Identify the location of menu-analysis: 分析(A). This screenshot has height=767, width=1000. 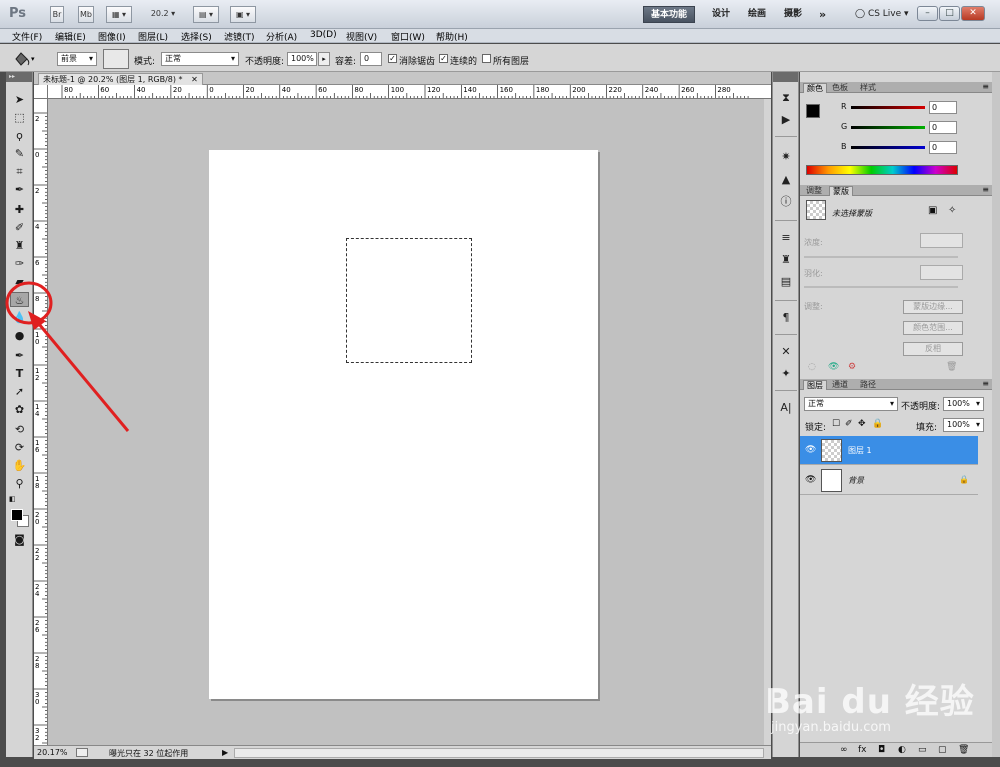
(281, 36).